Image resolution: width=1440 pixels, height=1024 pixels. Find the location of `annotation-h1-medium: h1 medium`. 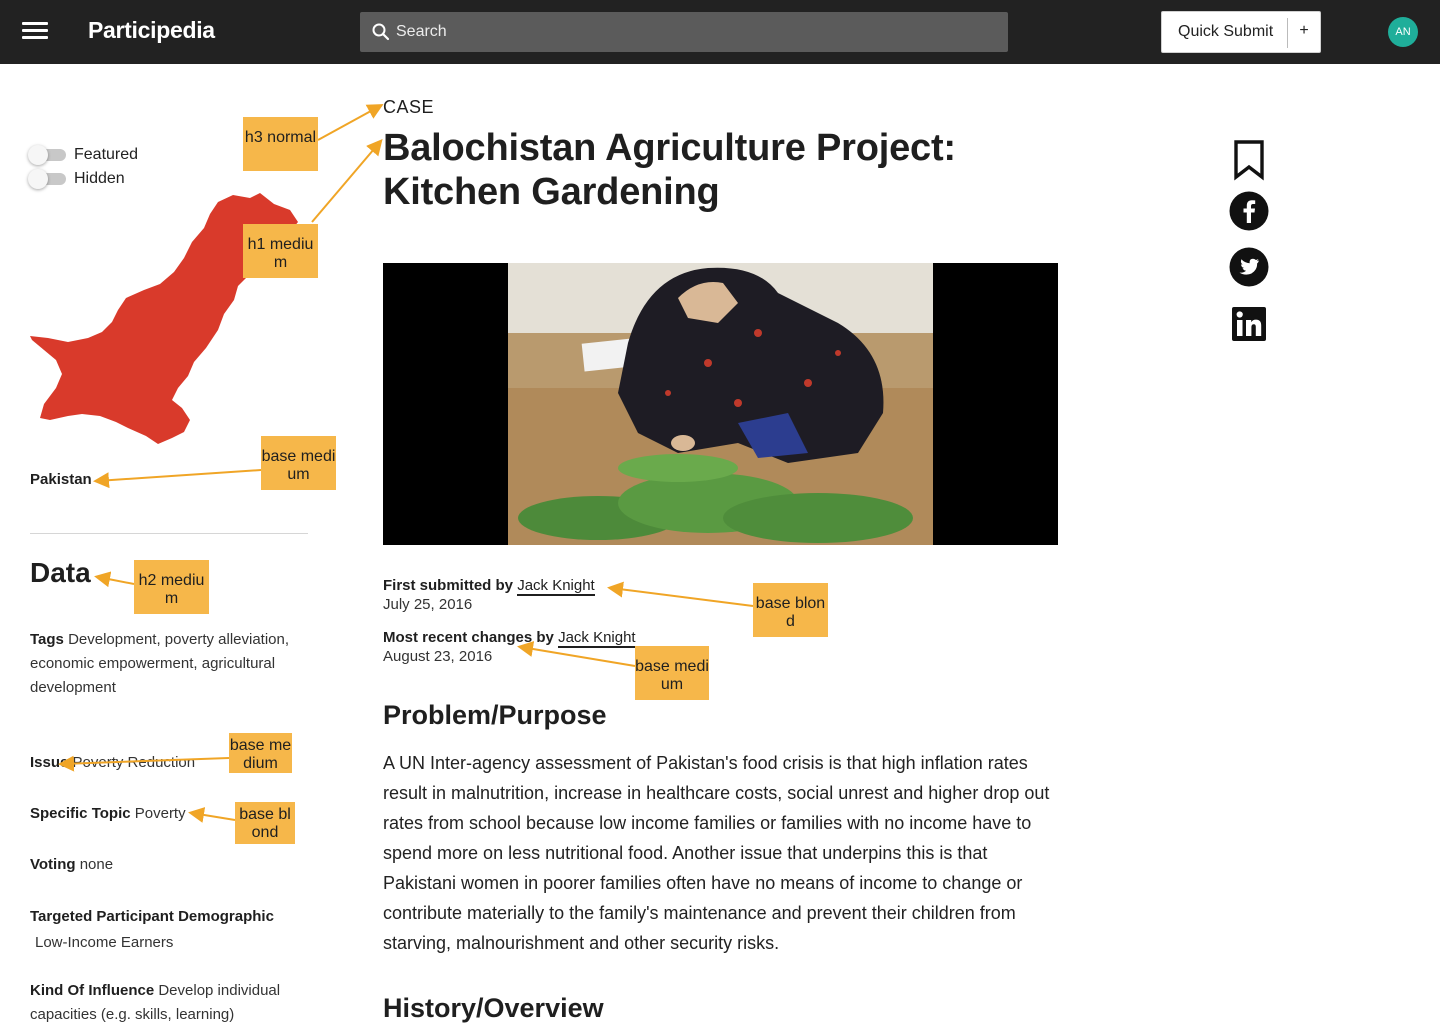

annotation-h1-medium: h1 medium is located at coordinates (280, 251).